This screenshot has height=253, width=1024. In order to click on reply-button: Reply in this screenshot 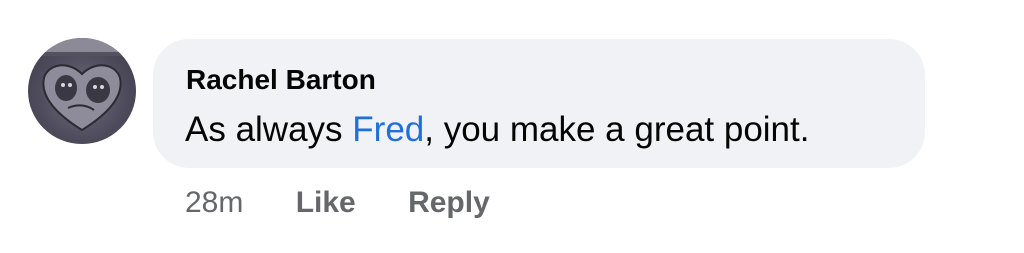, I will do `click(449, 203)`.